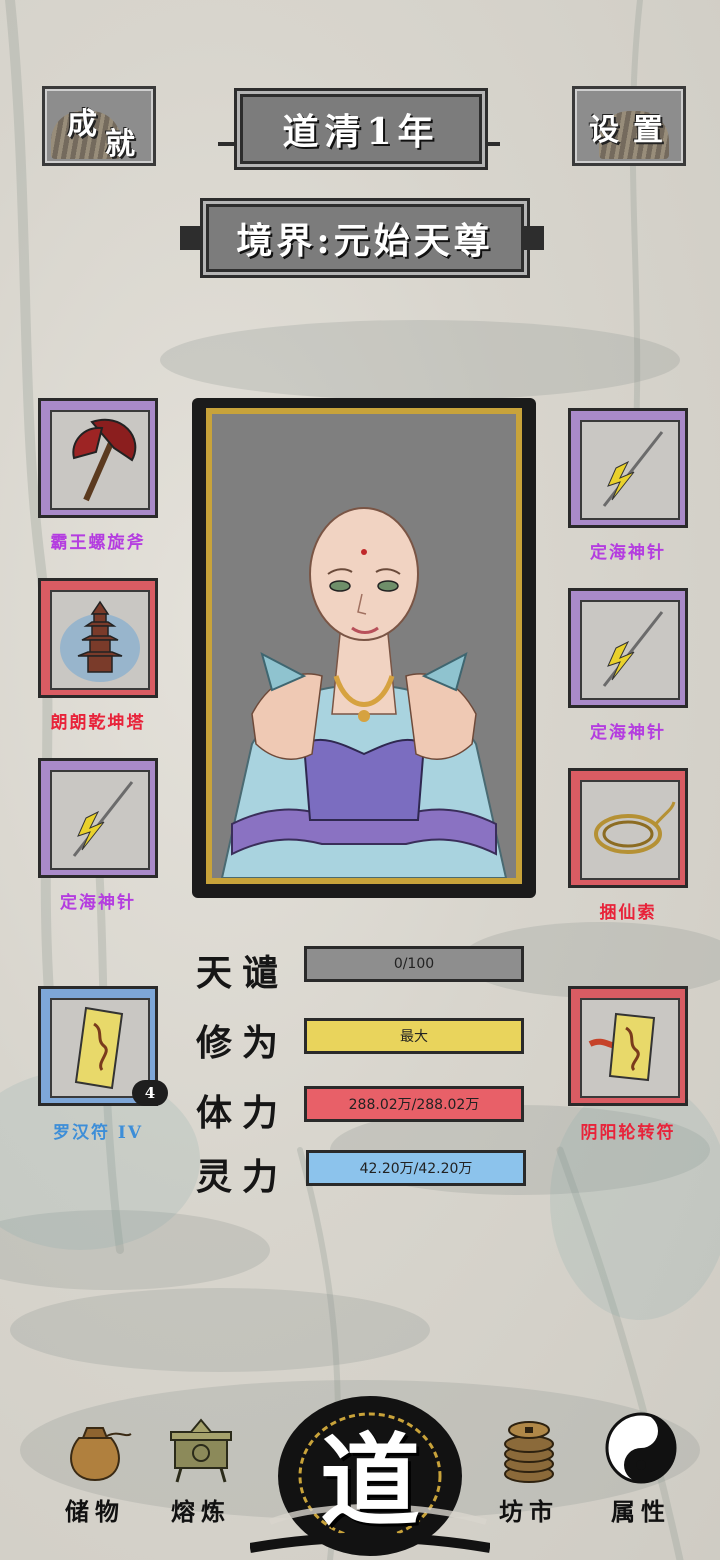  Describe the element at coordinates (100, 641) in the screenshot. I see `pagoda-icon` at that location.